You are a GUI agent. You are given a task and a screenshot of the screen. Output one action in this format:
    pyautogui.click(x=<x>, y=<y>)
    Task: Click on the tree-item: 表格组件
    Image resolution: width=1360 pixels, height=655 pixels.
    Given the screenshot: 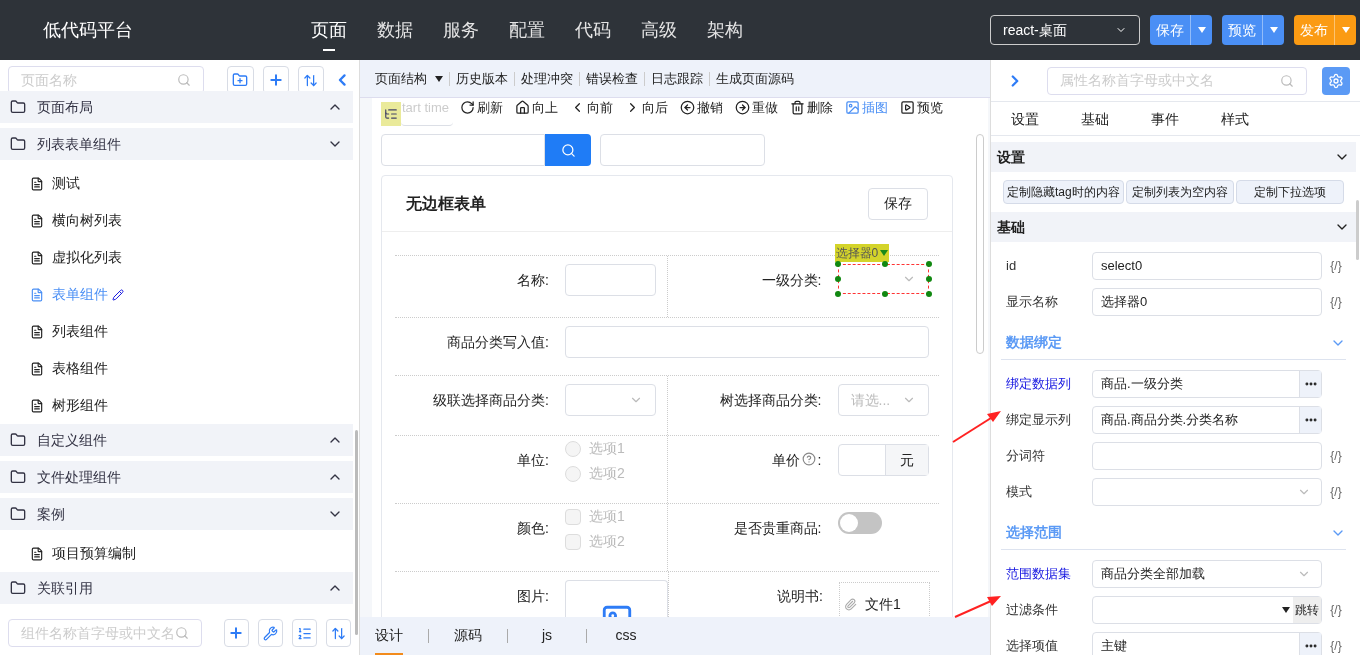 What is the action you would take?
    pyautogui.click(x=176, y=368)
    